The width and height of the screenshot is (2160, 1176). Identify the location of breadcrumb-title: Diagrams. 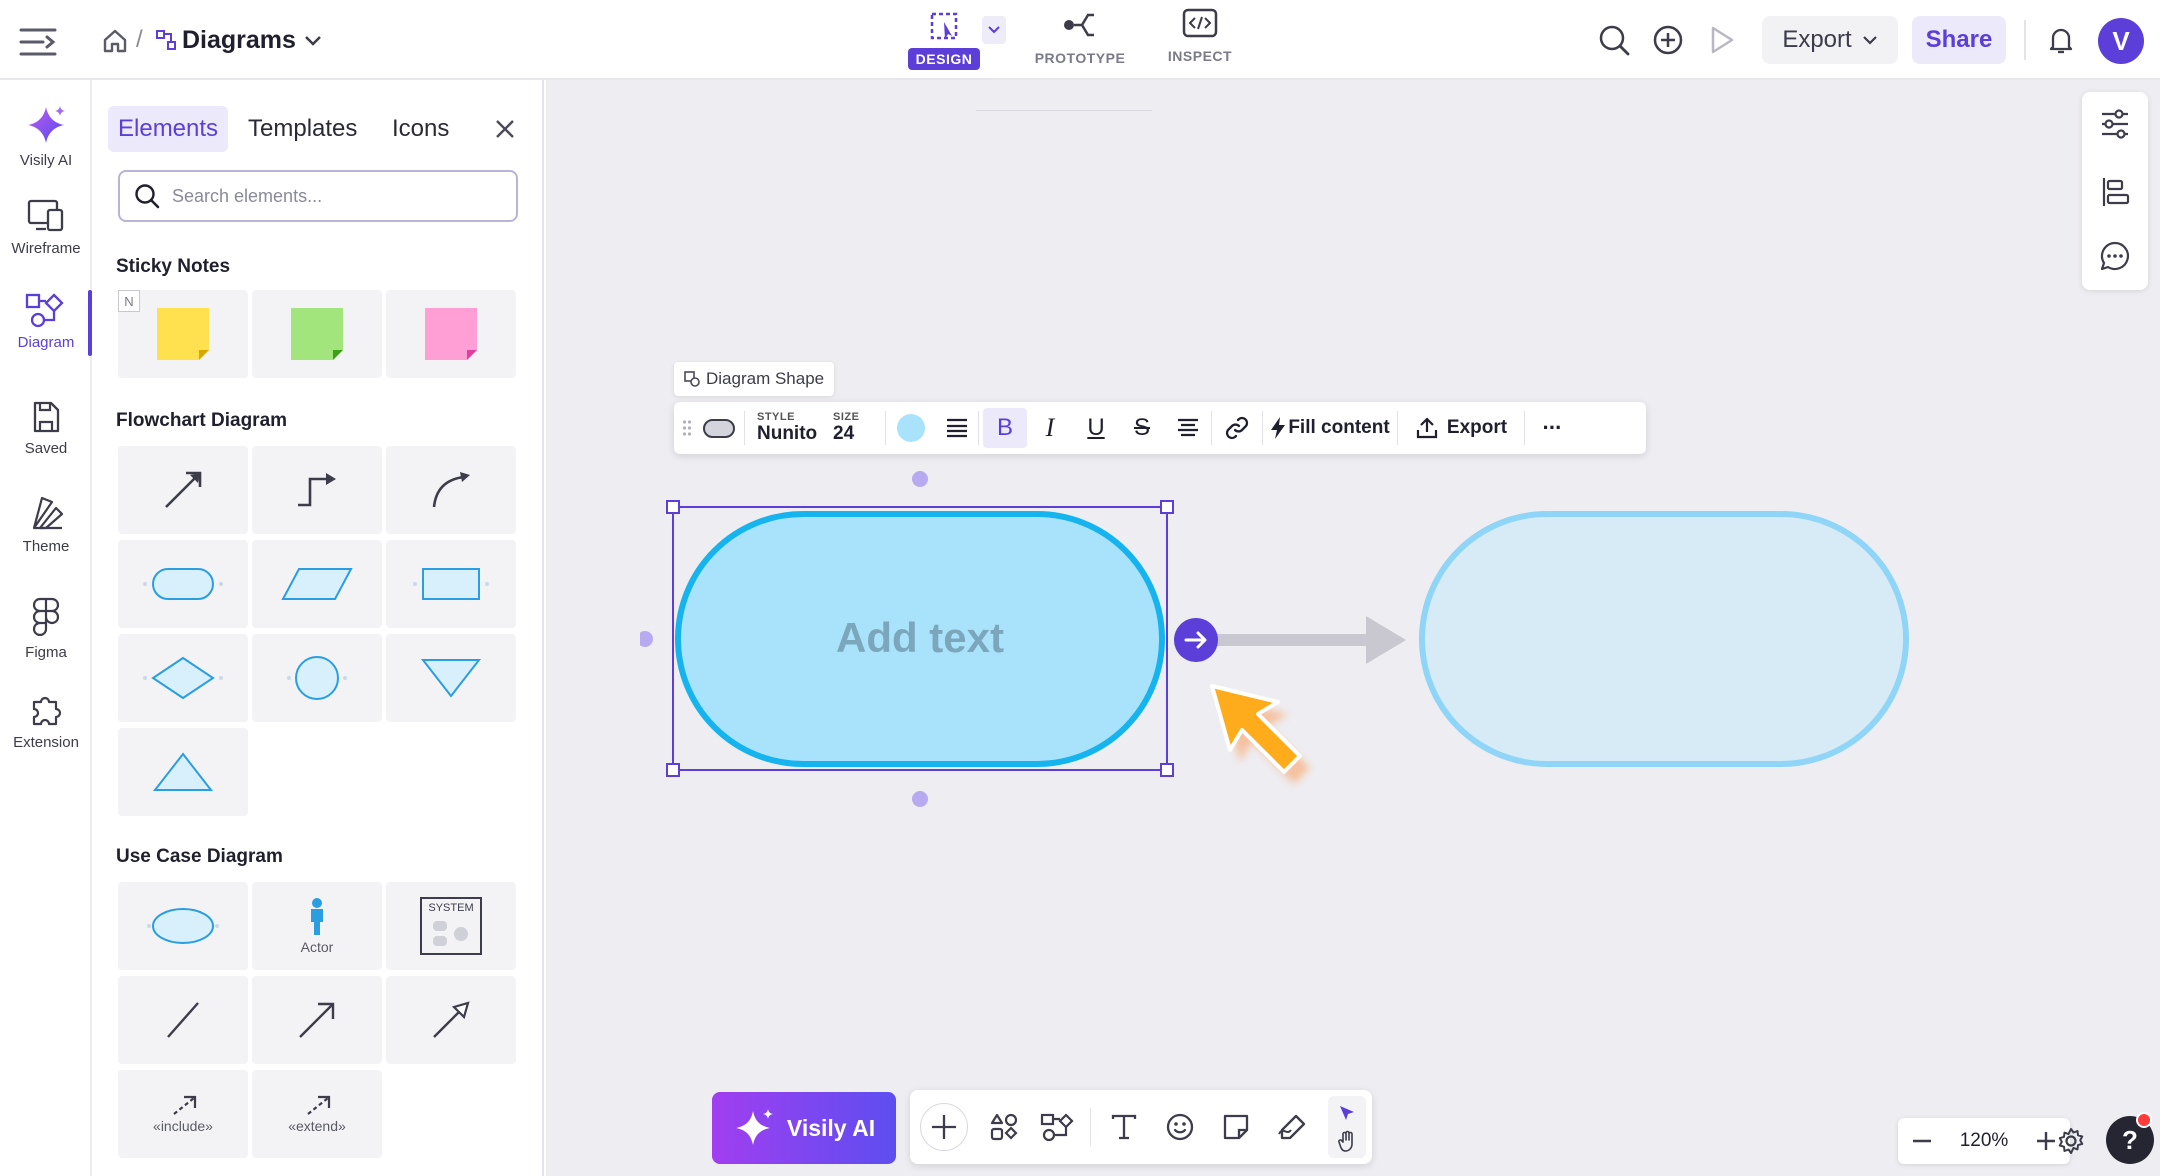
(252, 40).